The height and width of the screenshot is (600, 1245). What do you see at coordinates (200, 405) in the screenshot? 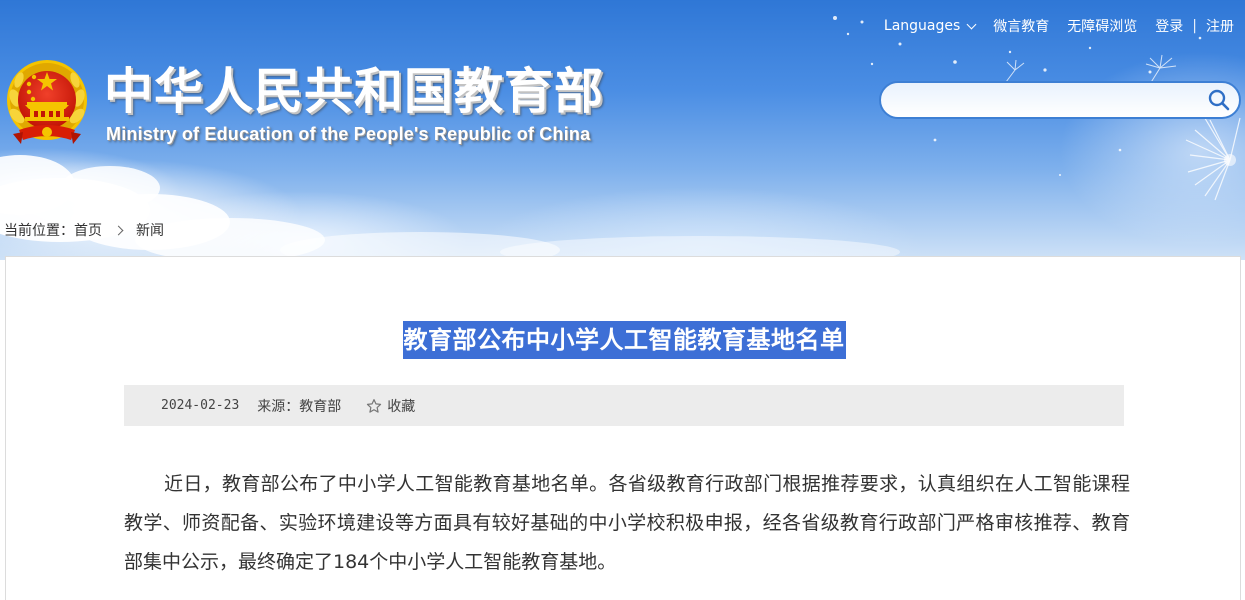
I see `article-date: 2024-02-23` at bounding box center [200, 405].